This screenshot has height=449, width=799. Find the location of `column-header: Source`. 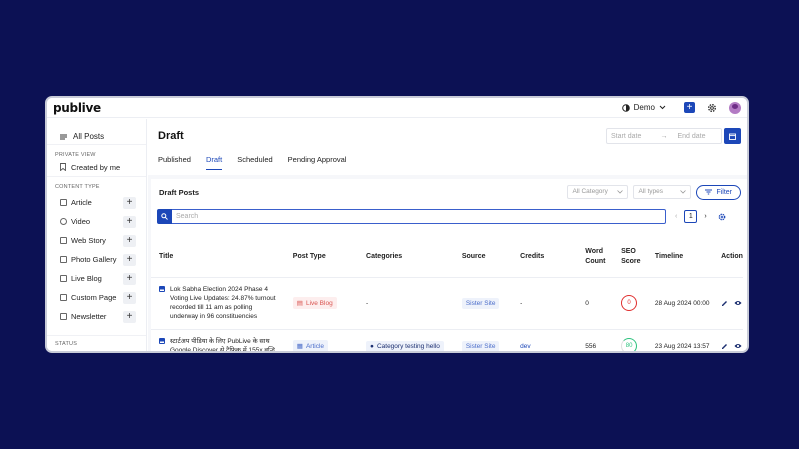

column-header: Source is located at coordinates (483, 257).